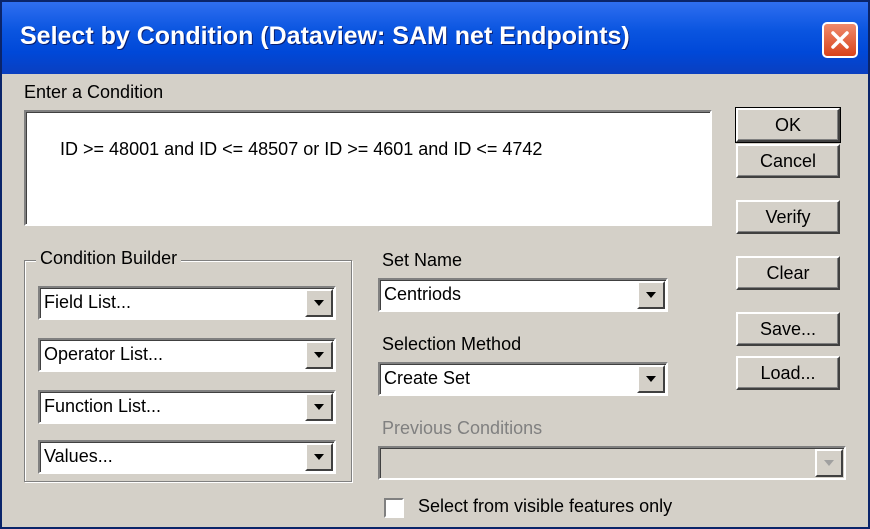 This screenshot has height=529, width=870. I want to click on ok-button: OK, so click(788, 125).